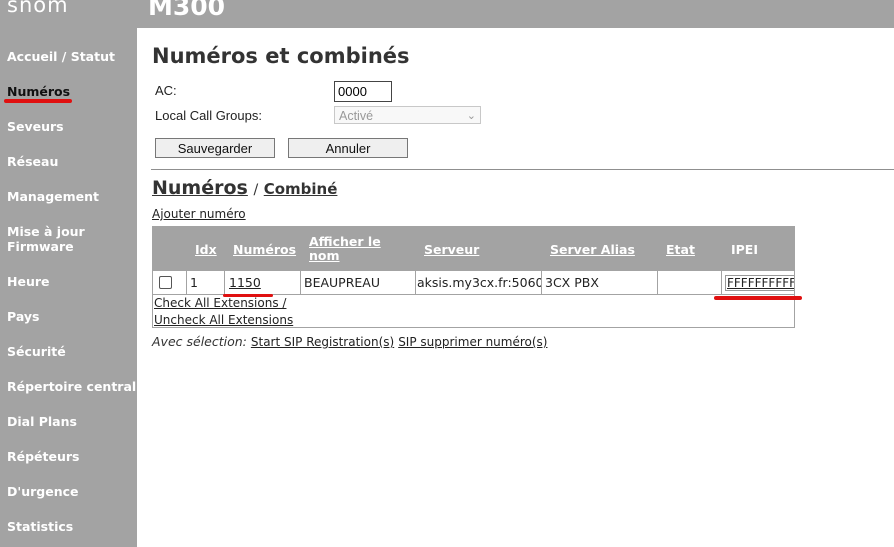 The height and width of the screenshot is (547, 894). I want to click on cell-server: aksis.my3cx.fr:5060, so click(479, 282).